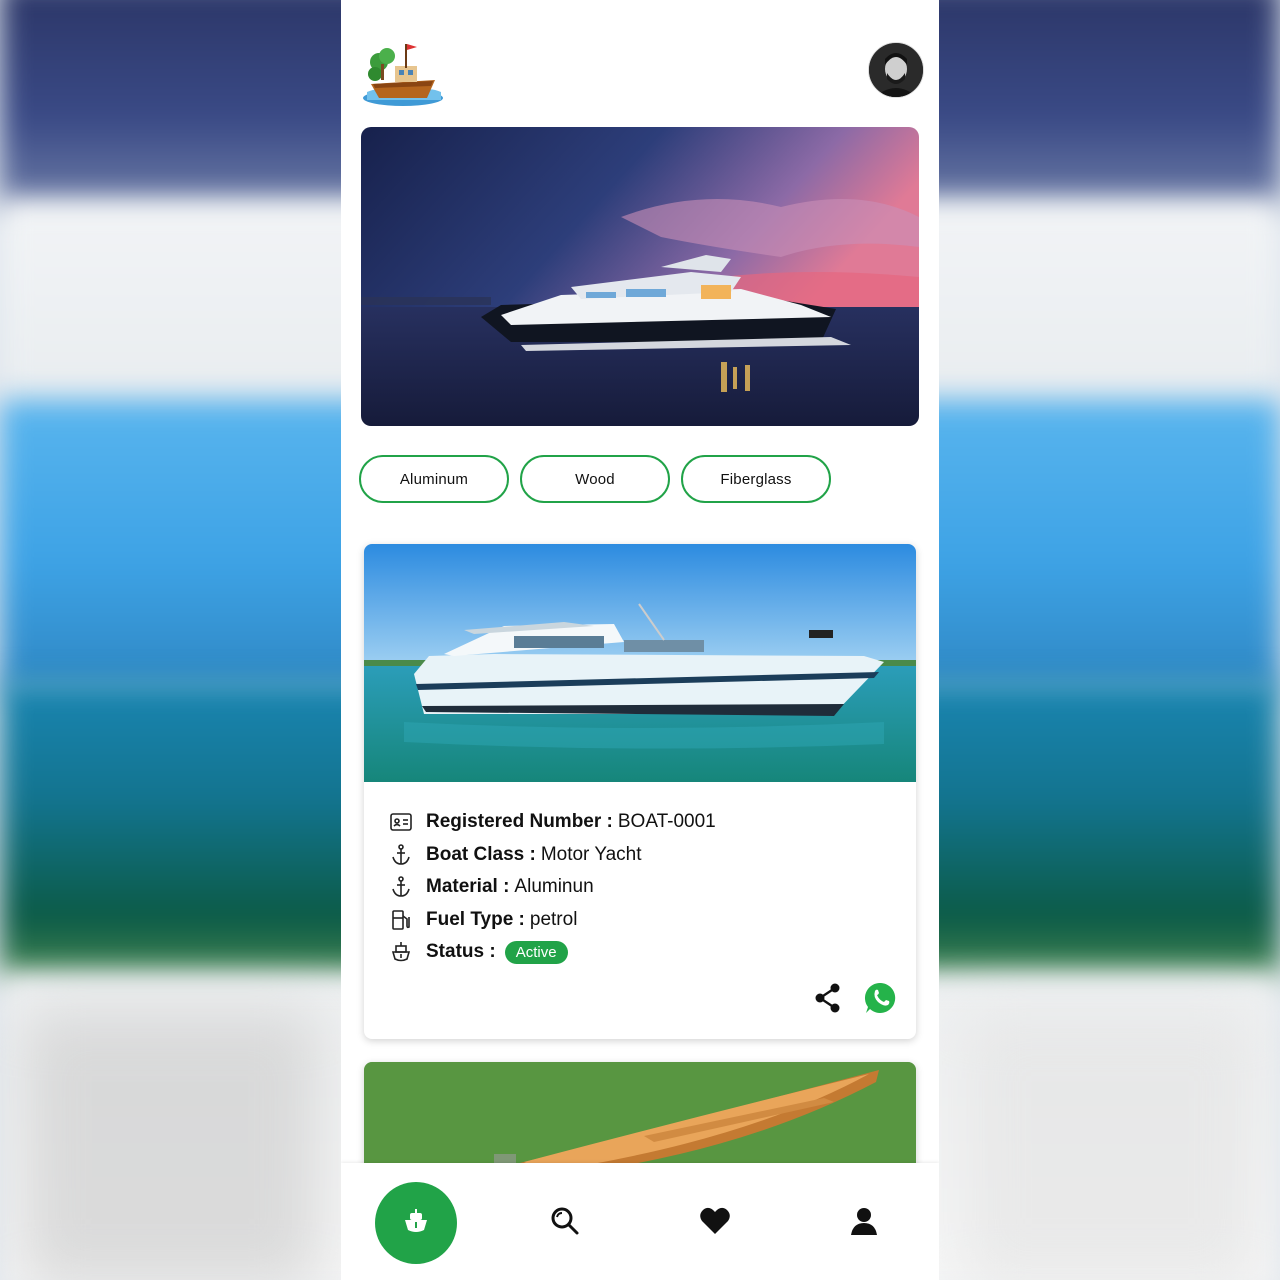 This screenshot has height=1280, width=1280. Describe the element at coordinates (640, 276) in the screenshot. I see `hero-banner` at that location.